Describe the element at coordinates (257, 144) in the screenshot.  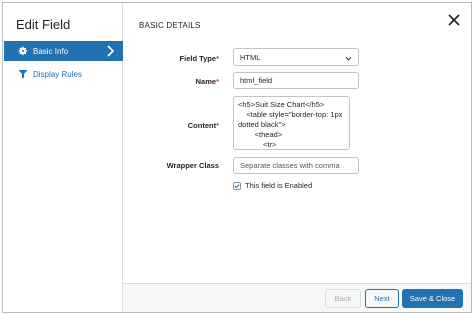
I see `content-line: <tr>` at that location.